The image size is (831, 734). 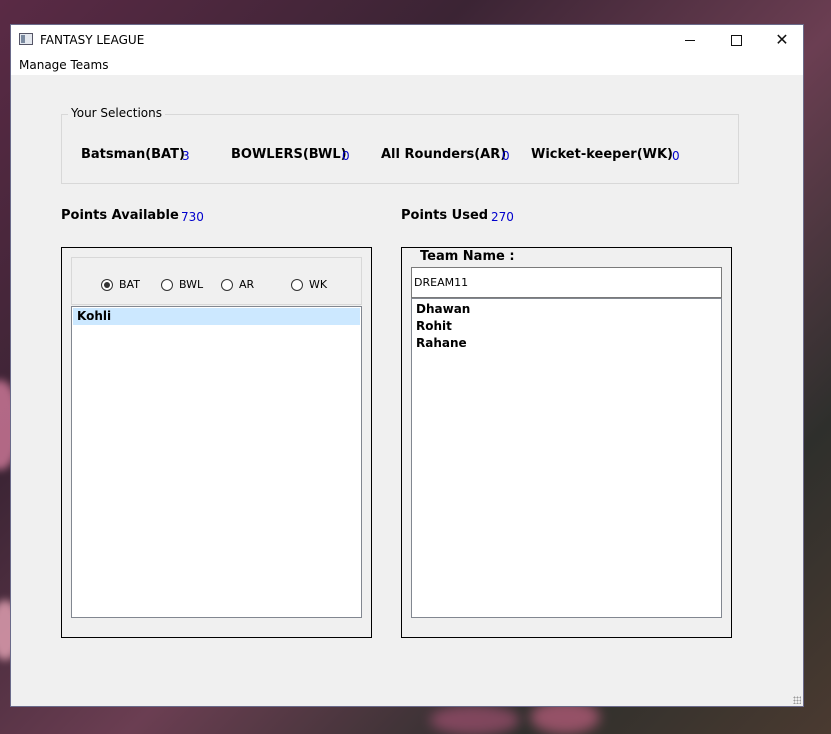 I want to click on radio-wk-label: WK, so click(x=318, y=284).